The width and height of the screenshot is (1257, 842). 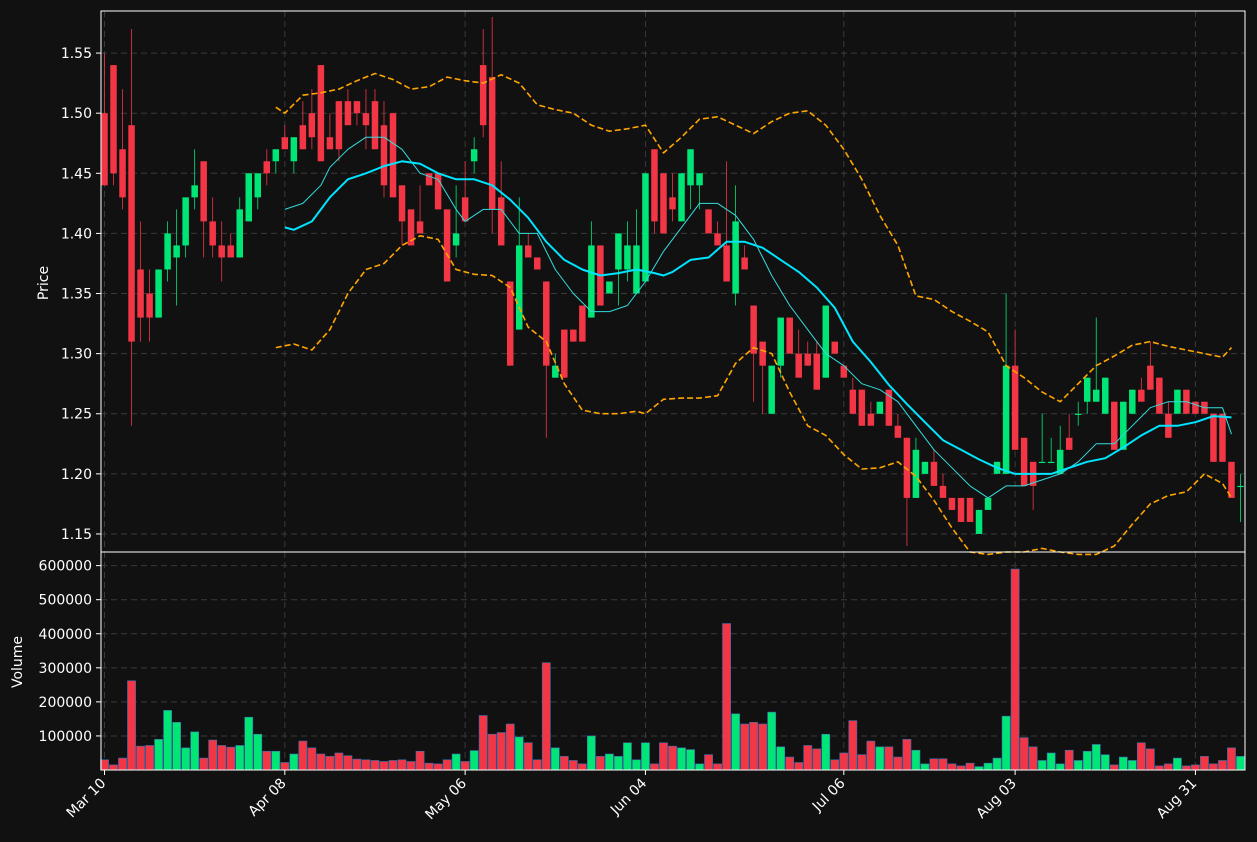 I want to click on volume-axis-label: Volume, so click(x=18, y=662).